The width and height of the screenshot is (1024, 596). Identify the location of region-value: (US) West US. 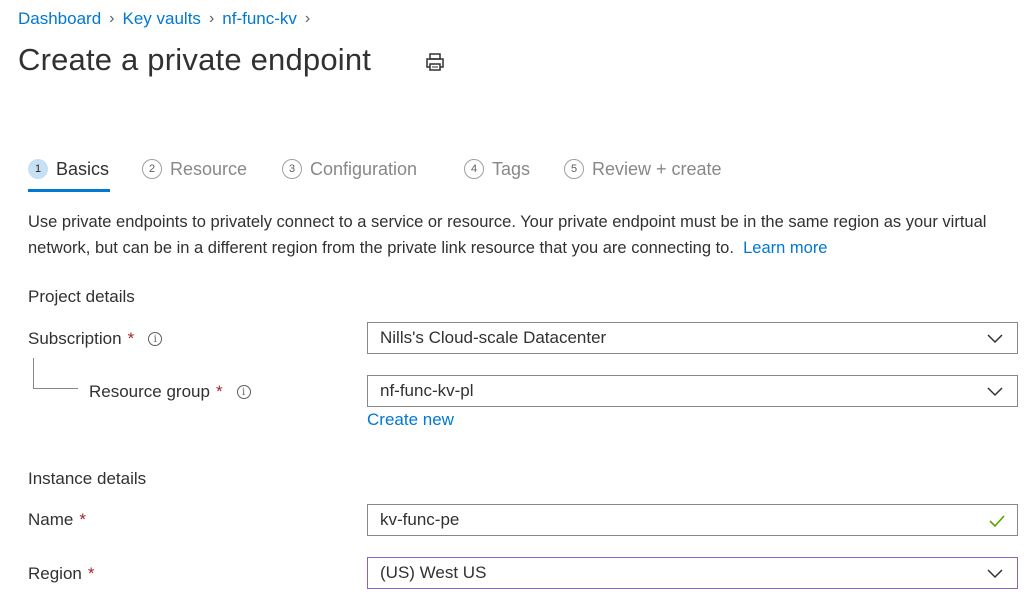
(433, 572).